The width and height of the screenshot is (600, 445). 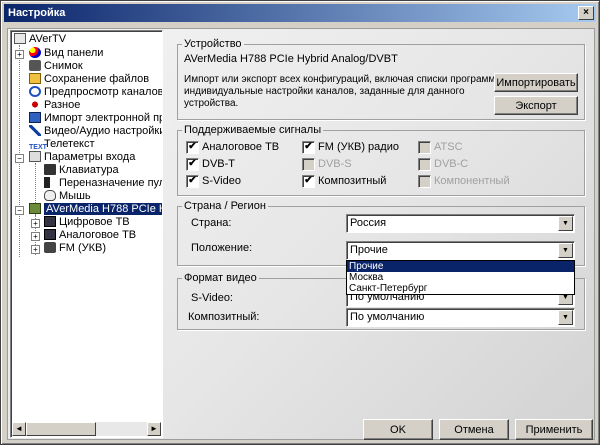 I want to click on radio-icon, so click(x=50, y=247).